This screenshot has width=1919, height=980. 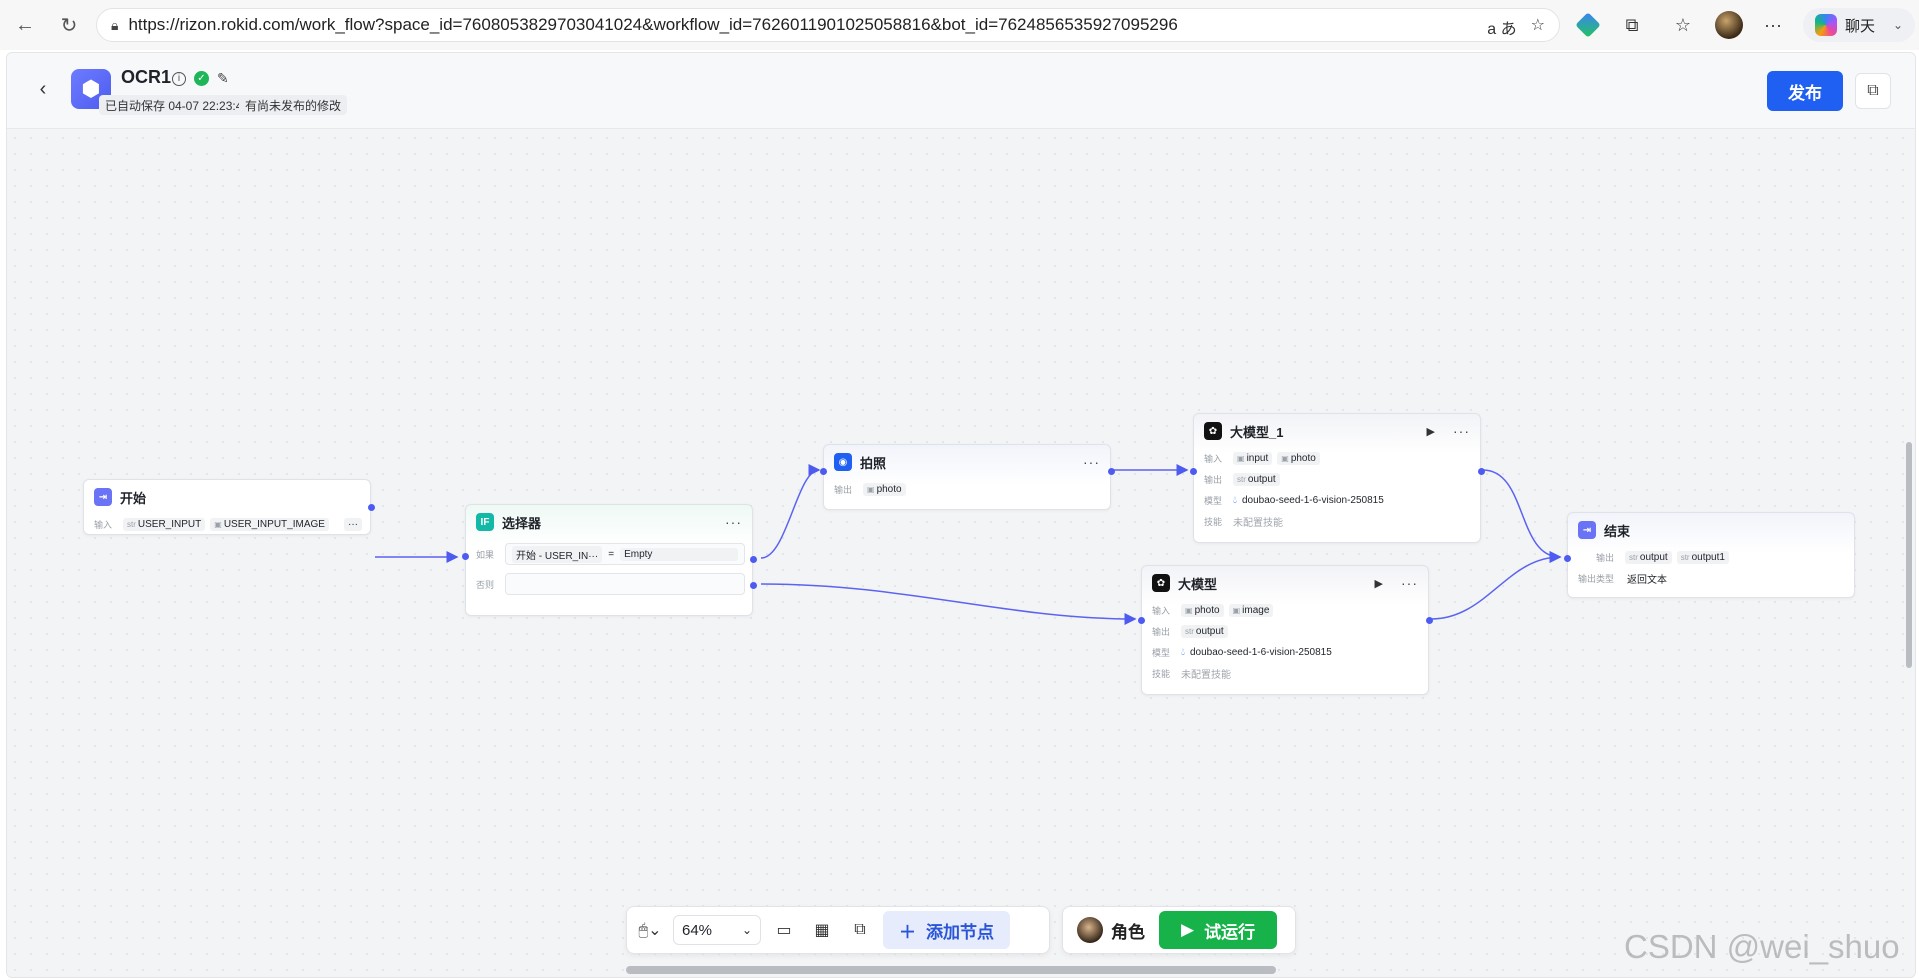 I want to click on else-output-port, so click(x=753, y=585).